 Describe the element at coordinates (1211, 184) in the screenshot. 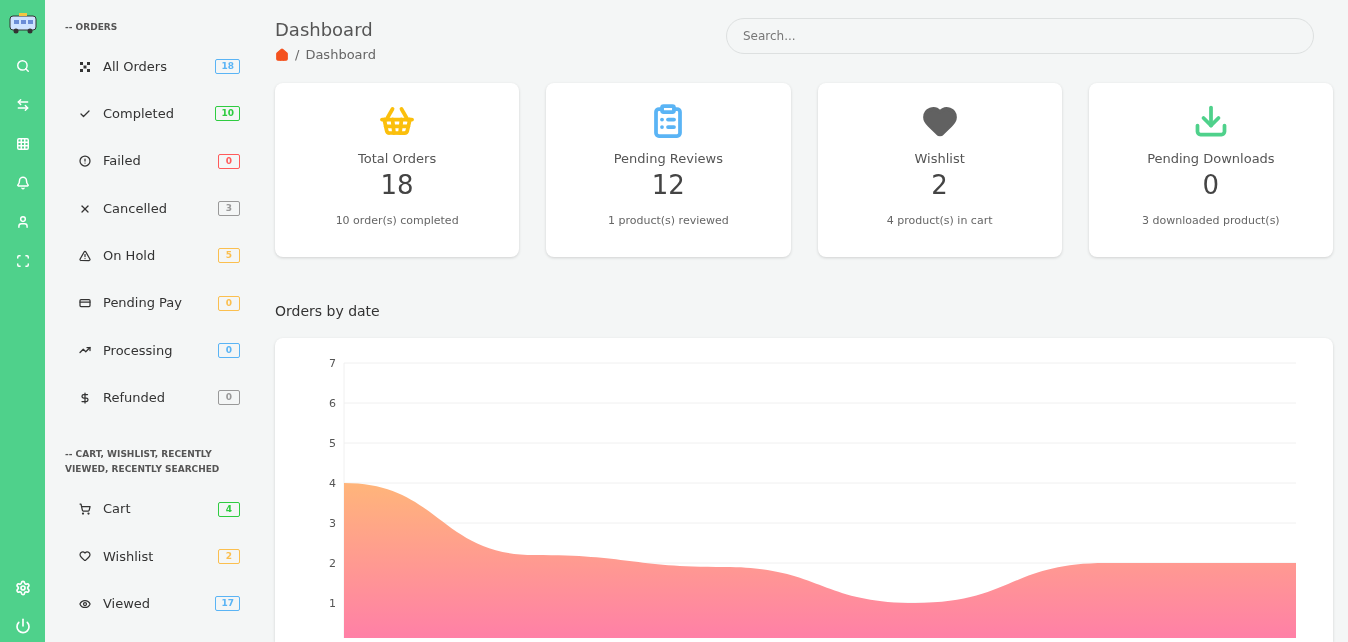

I see `card-value: 0` at that location.